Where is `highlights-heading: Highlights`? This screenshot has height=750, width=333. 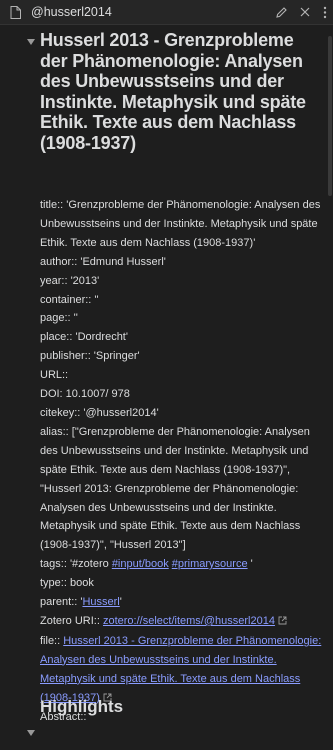 highlights-heading: Highlights is located at coordinates (82, 706).